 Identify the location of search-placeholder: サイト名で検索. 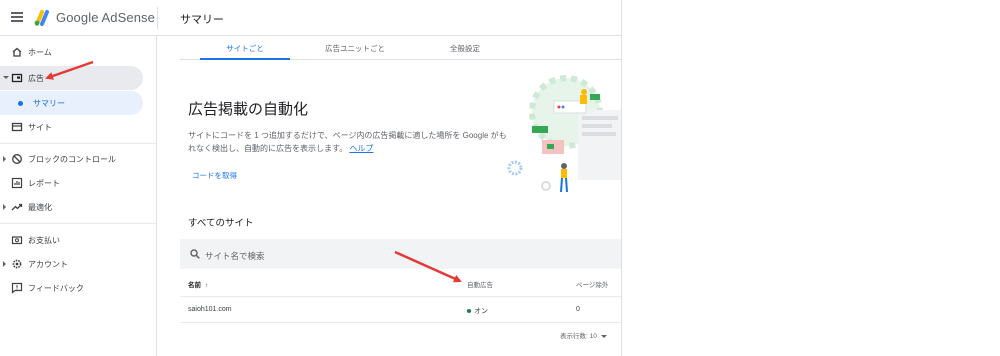
(235, 256).